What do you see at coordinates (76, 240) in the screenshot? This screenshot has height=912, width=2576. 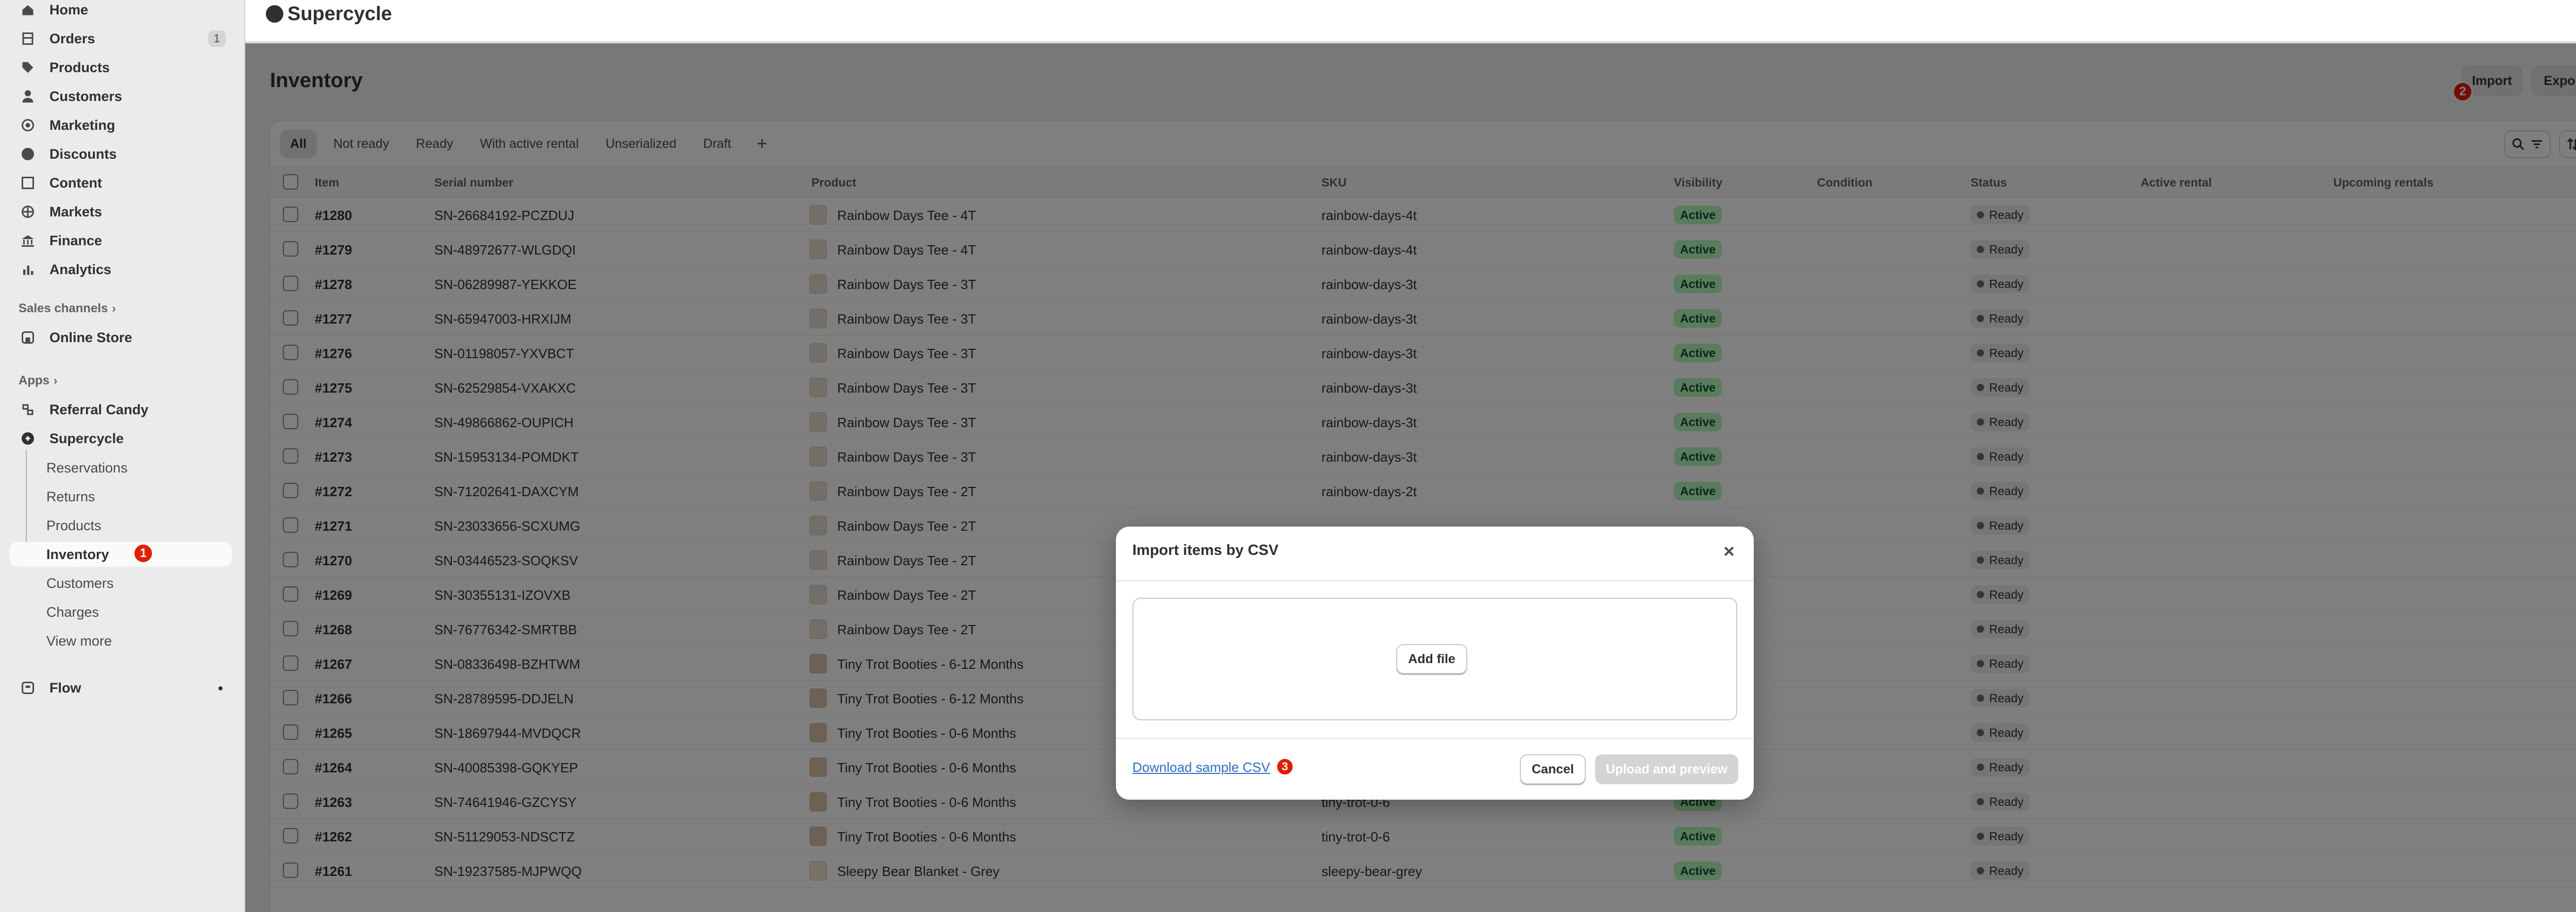 I see `nav-item-label: Finance` at bounding box center [76, 240].